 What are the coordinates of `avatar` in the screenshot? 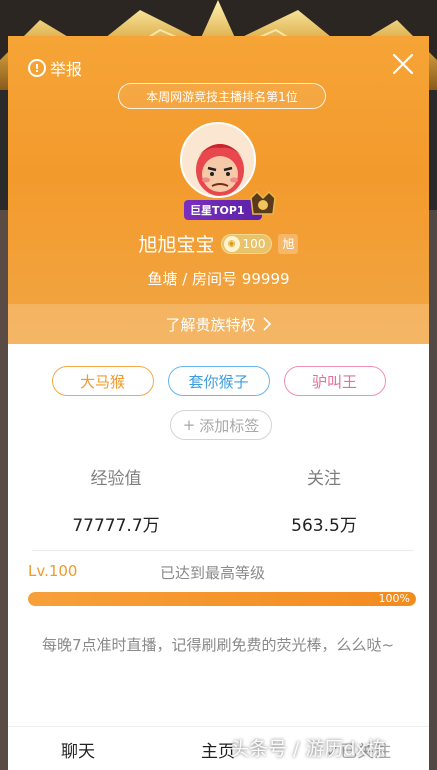 It's located at (218, 160).